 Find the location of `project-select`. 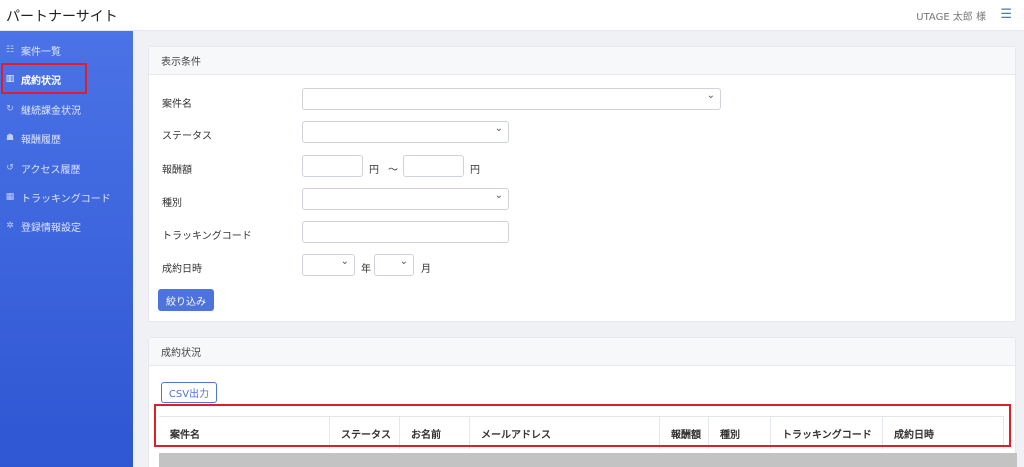

project-select is located at coordinates (511, 99).